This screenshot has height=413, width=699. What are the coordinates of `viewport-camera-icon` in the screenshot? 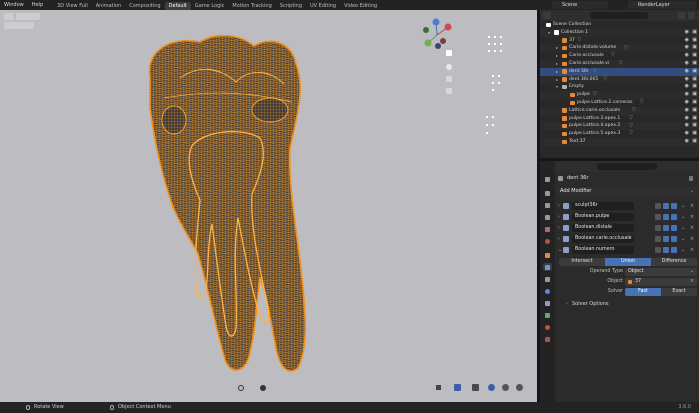 It's located at (449, 79).